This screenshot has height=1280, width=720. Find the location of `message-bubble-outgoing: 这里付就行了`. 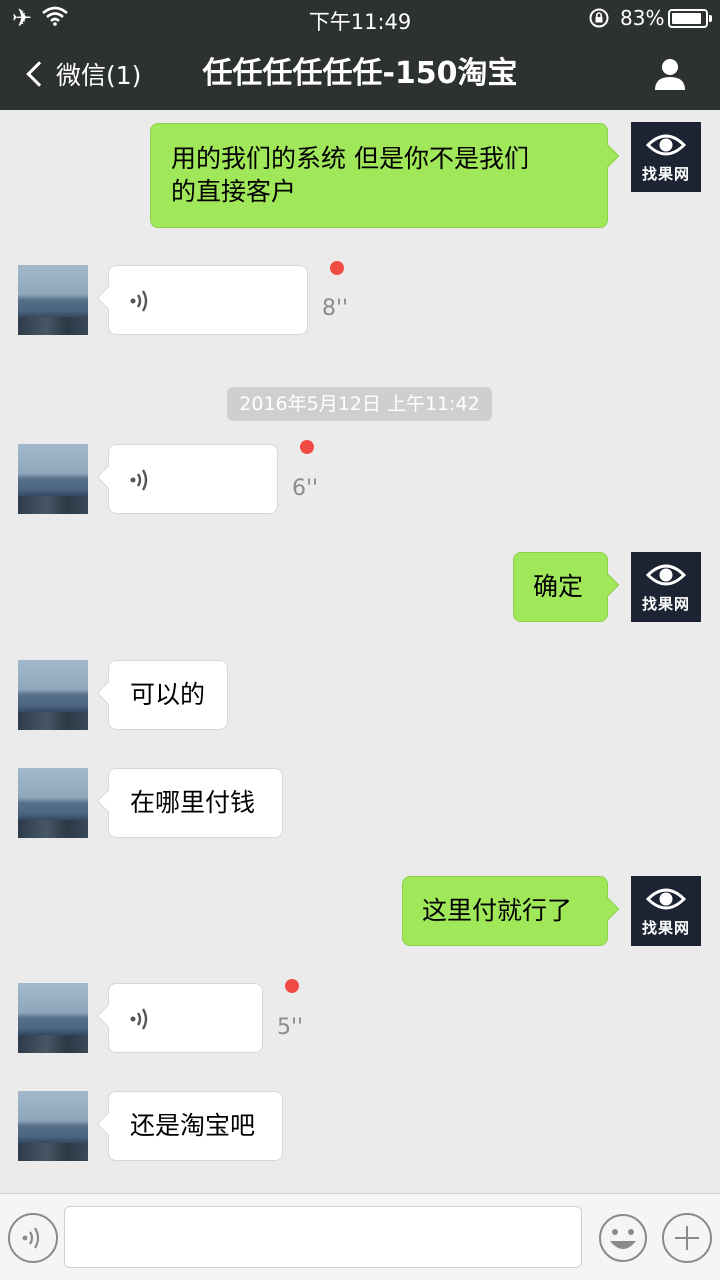

message-bubble-outgoing: 这里付就行了 is located at coordinates (511, 911).